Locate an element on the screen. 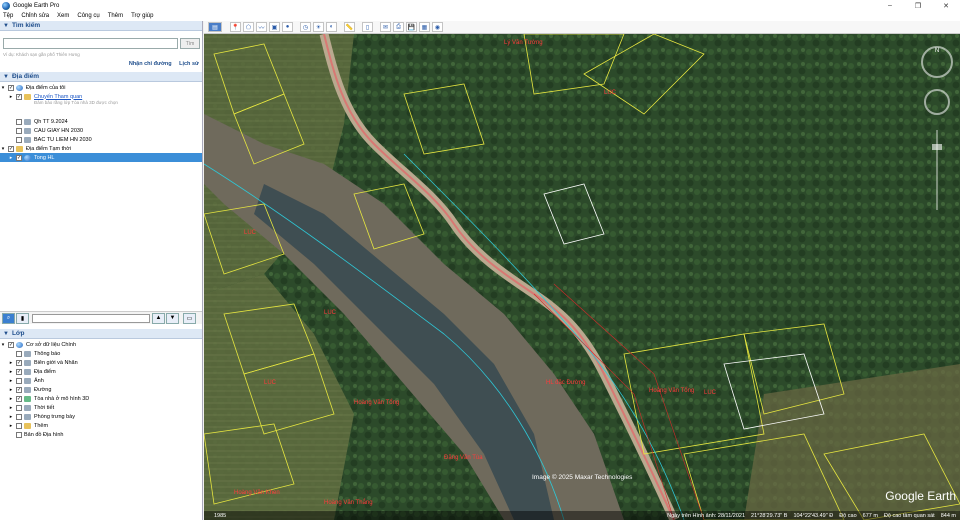  layer-label: Biên giới và Nhãn is located at coordinates (56, 362).